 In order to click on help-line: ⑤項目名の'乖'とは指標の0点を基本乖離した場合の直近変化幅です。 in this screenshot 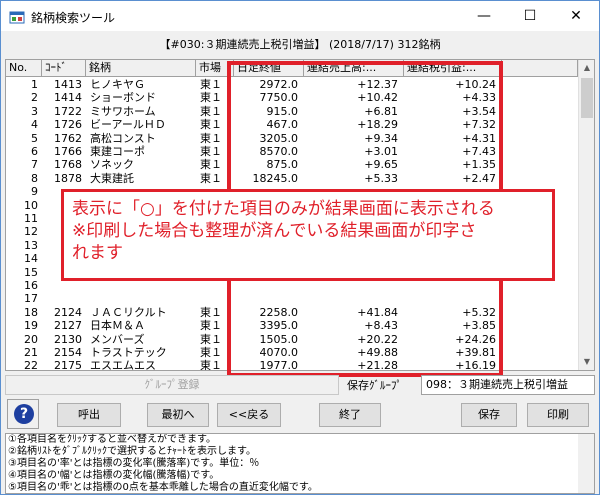, I will do `click(163, 487)`.